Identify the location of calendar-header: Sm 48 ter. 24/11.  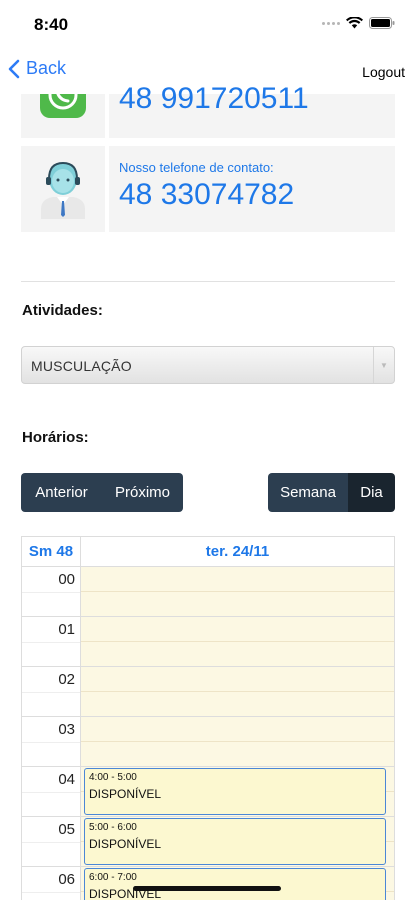
(208, 552).